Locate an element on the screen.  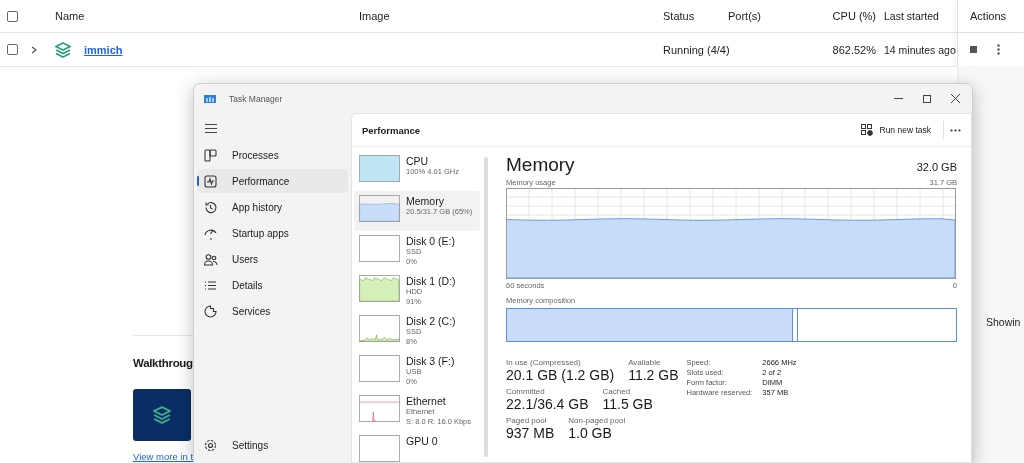
view-more-link: View more in t is located at coordinates (163, 456).